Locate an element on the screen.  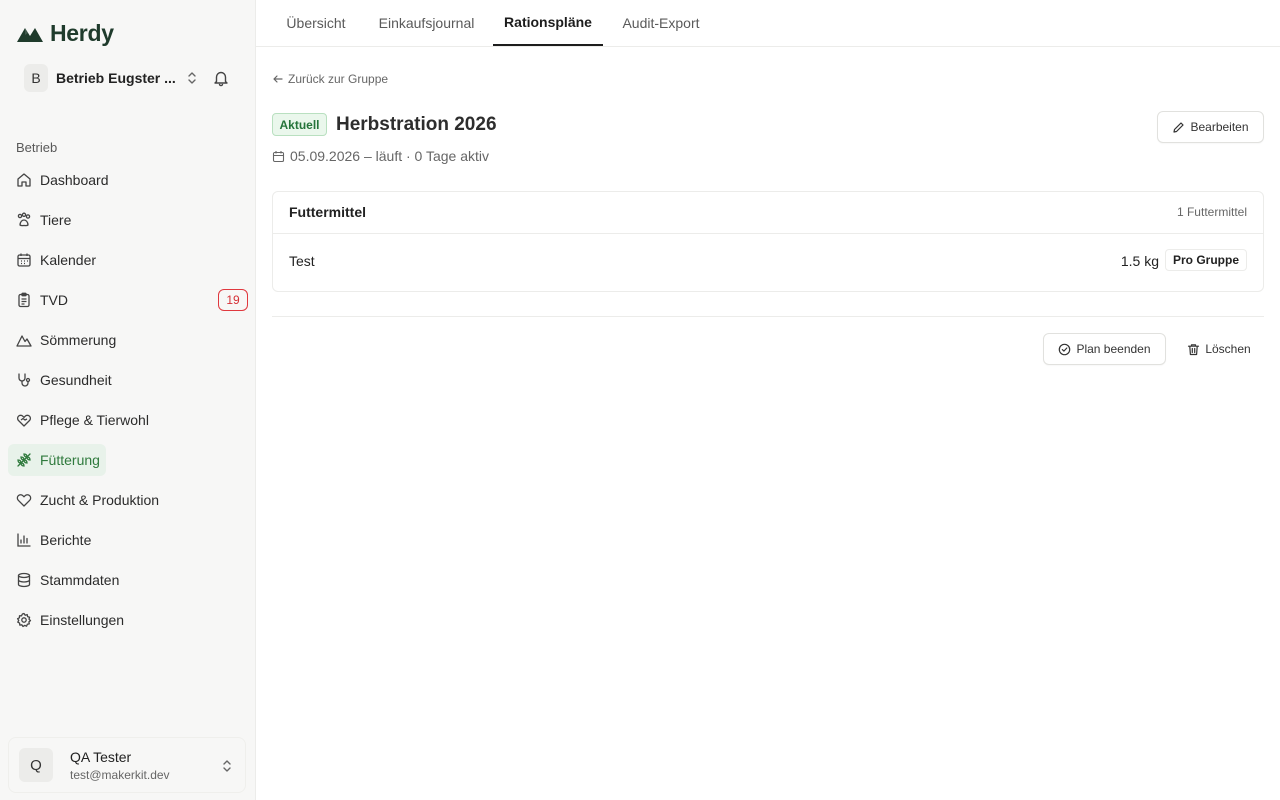
sidebar-item-soemmerung: Sömmerung is located at coordinates (128, 340).